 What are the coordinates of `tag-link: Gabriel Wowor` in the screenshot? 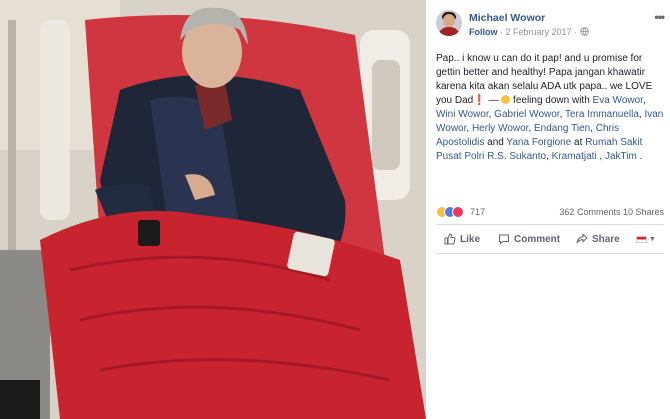 It's located at (526, 114).